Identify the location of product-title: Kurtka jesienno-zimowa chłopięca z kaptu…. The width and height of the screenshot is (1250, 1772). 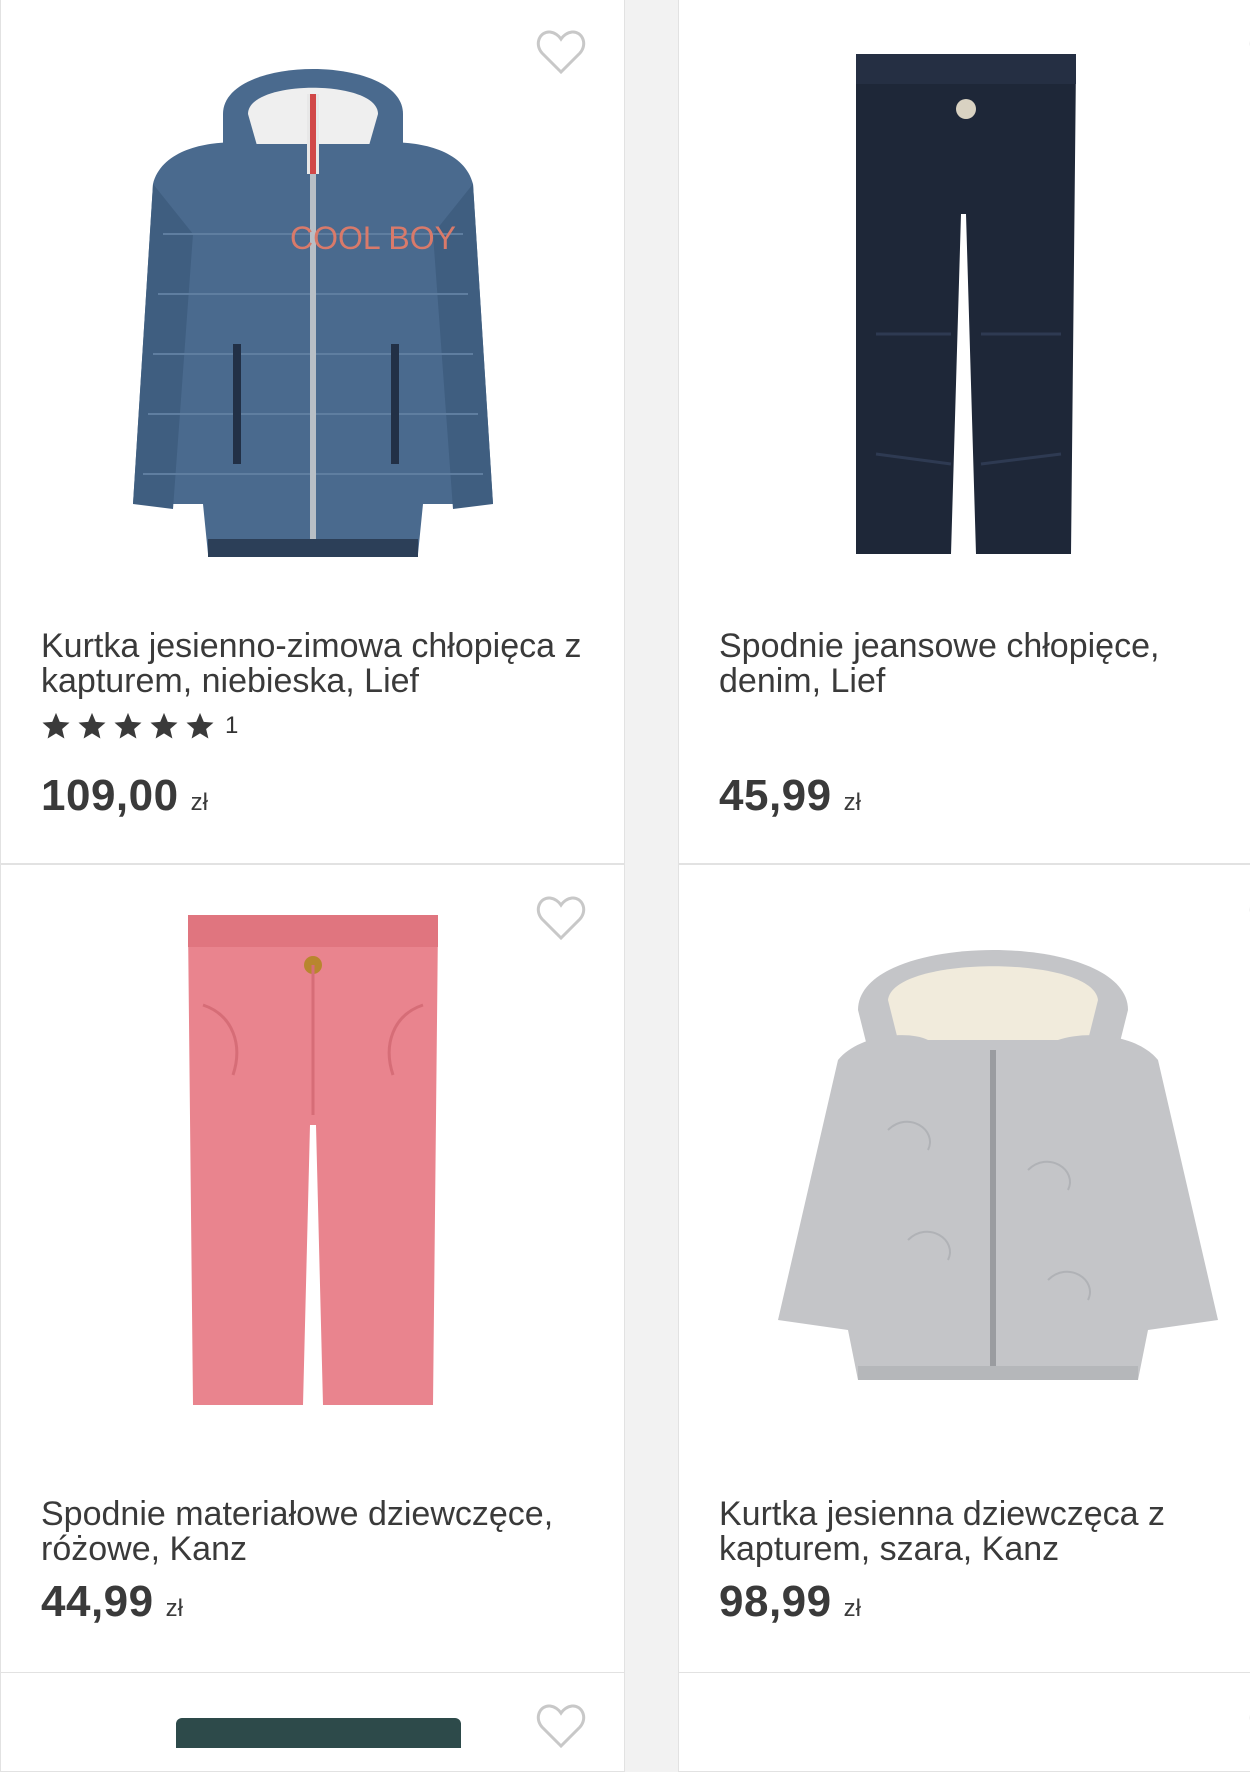
(312, 664).